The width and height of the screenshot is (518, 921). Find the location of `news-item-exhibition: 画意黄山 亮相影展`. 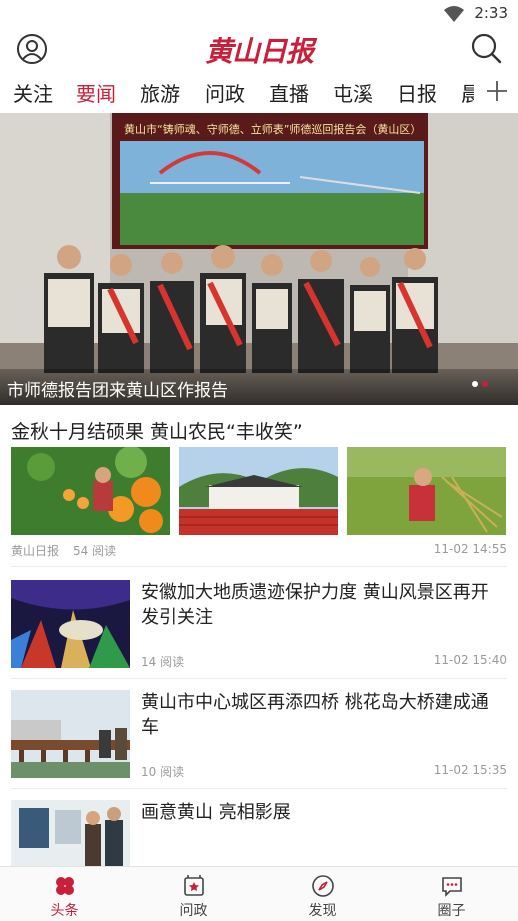

news-item-exhibition: 画意黄山 亮相影展 is located at coordinates (259, 833).